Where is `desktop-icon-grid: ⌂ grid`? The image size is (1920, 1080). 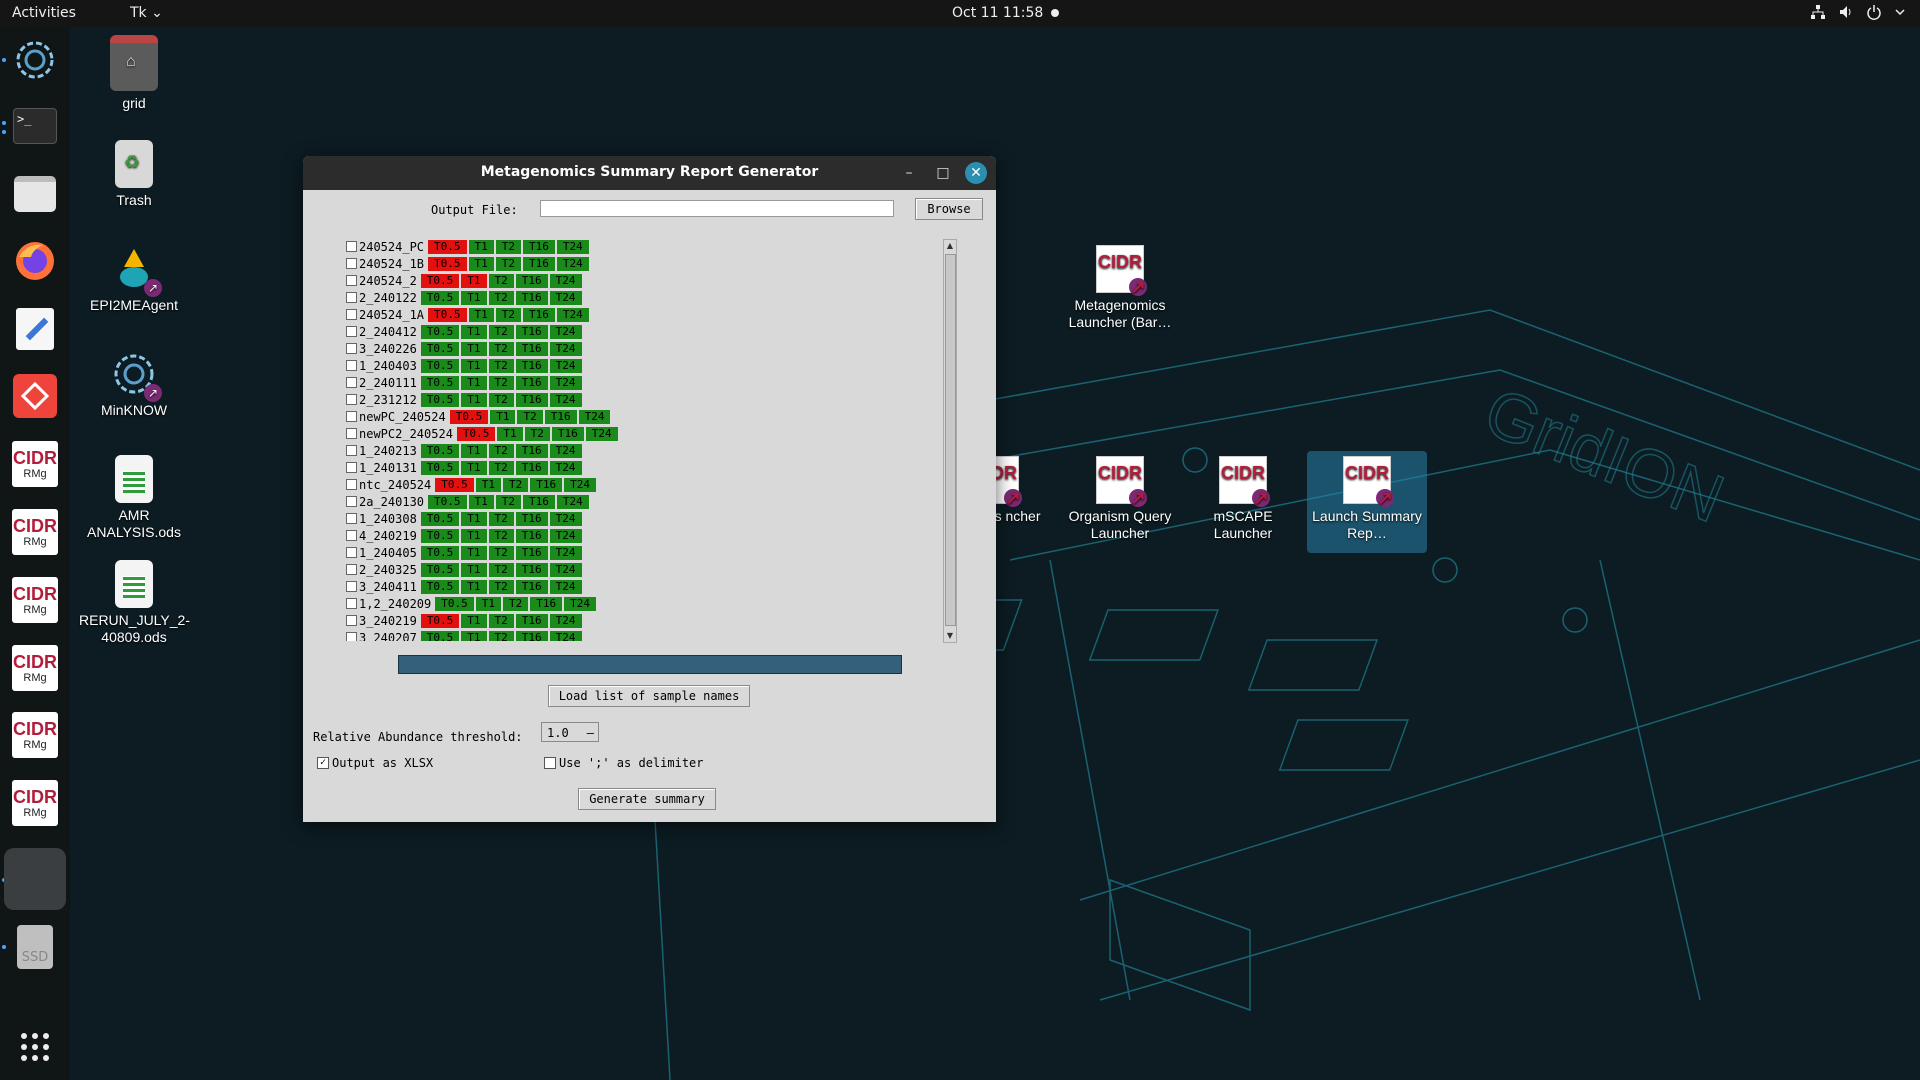 desktop-icon-grid: ⌂ grid is located at coordinates (134, 73).